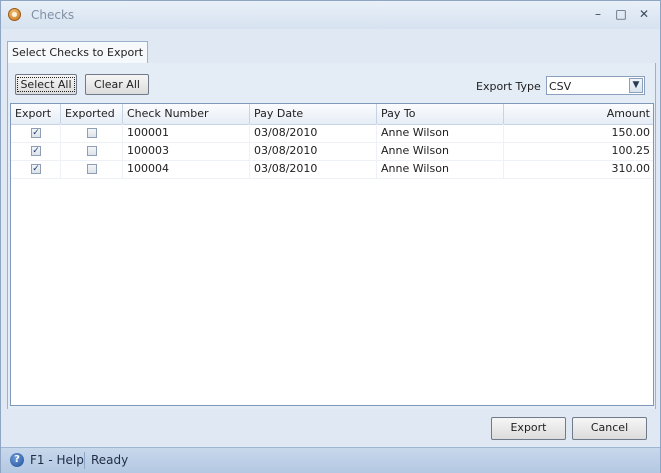 The height and width of the screenshot is (473, 661). Describe the element at coordinates (330, 460) in the screenshot. I see `status-bar: ? F1 - Help Ready` at that location.